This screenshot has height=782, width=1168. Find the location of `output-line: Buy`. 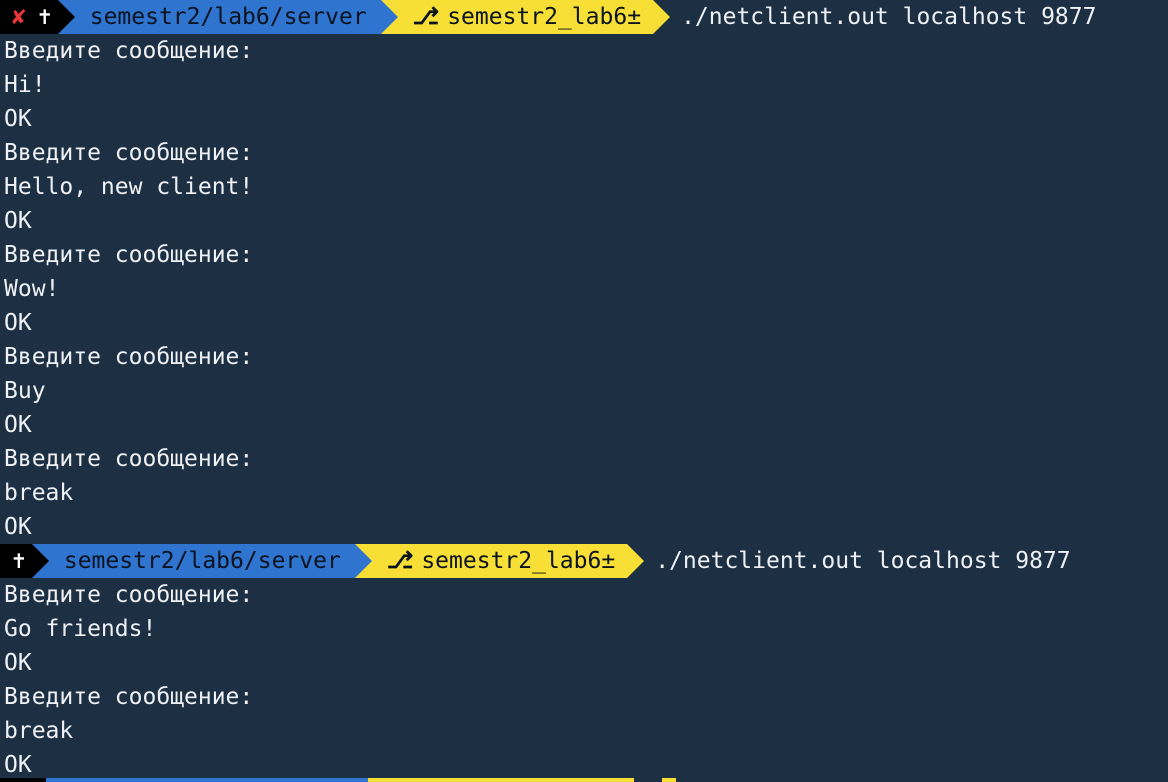

output-line: Buy is located at coordinates (25, 391).